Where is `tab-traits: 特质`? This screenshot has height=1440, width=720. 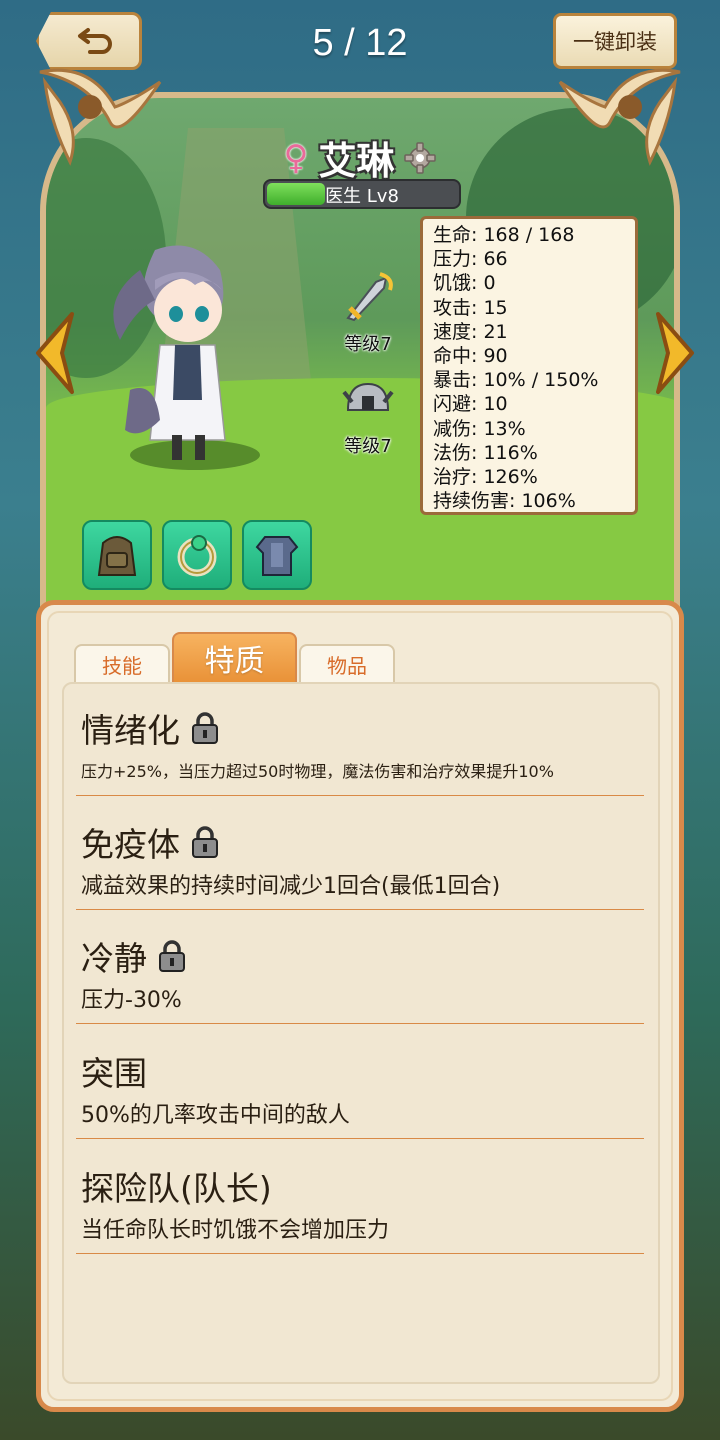 tab-traits: 特质 is located at coordinates (234, 657).